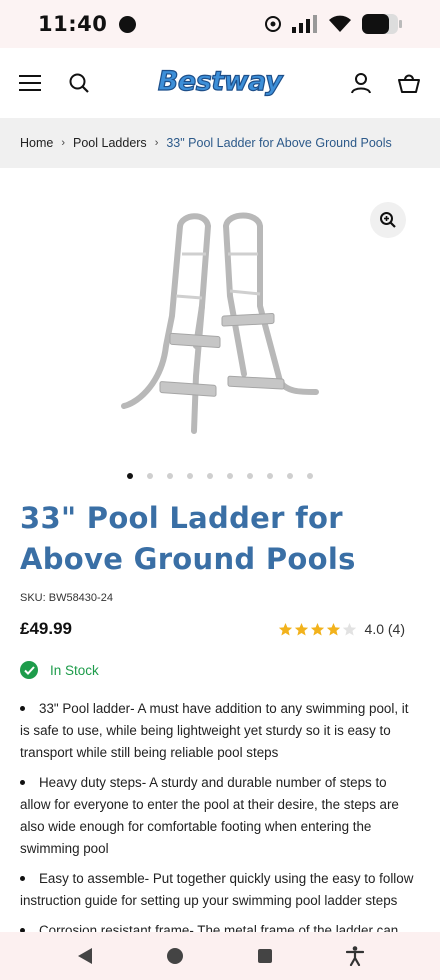  I want to click on site-header: Bestway, so click(220, 83).